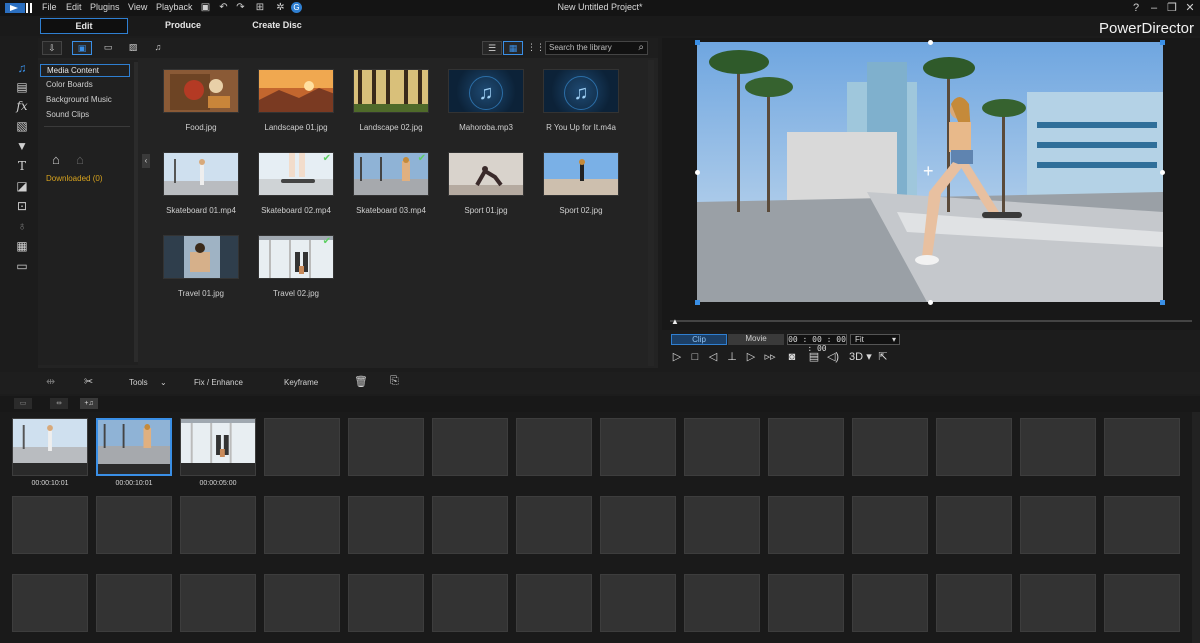 The height and width of the screenshot is (643, 1200). What do you see at coordinates (581, 91) in the screenshot?
I see `media-thumbnail: ♫` at bounding box center [581, 91].